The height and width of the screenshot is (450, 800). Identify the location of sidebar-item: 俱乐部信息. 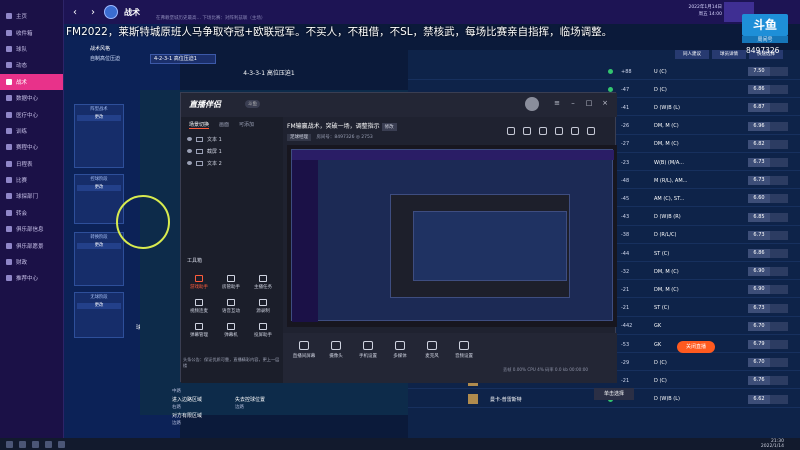
(31, 229).